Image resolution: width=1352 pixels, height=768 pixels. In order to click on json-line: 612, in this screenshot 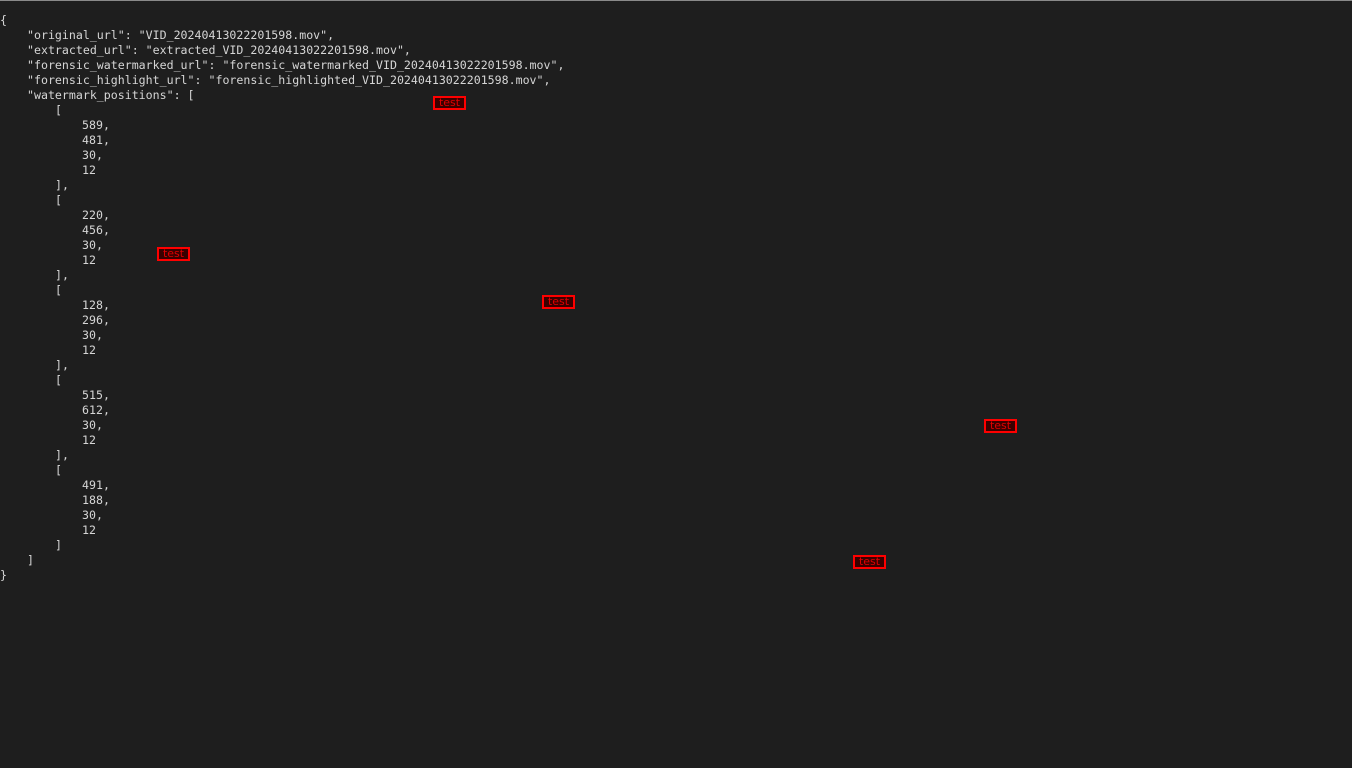, I will do `click(96, 410)`.